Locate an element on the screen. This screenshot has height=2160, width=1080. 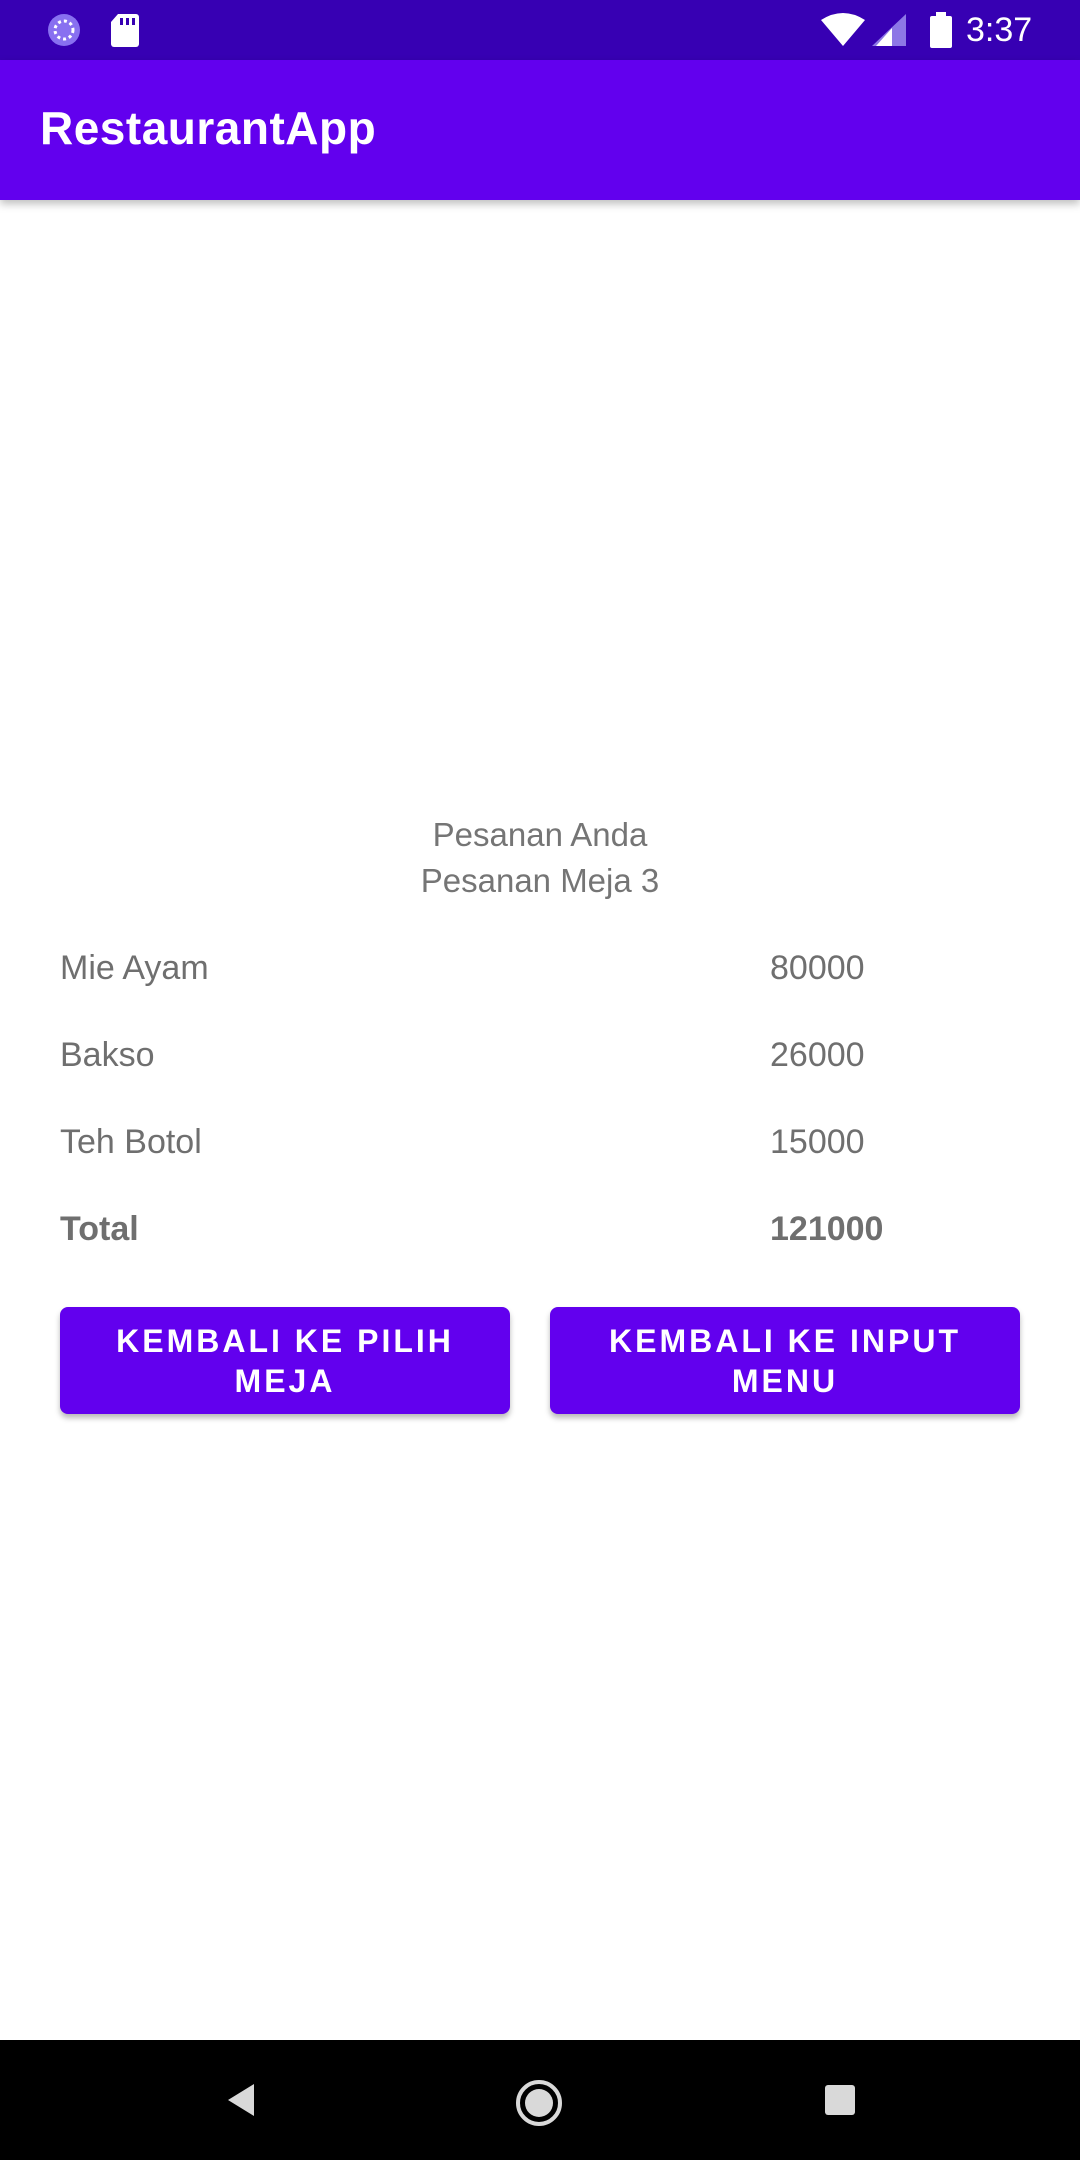
battery-icon is located at coordinates (941, 30).